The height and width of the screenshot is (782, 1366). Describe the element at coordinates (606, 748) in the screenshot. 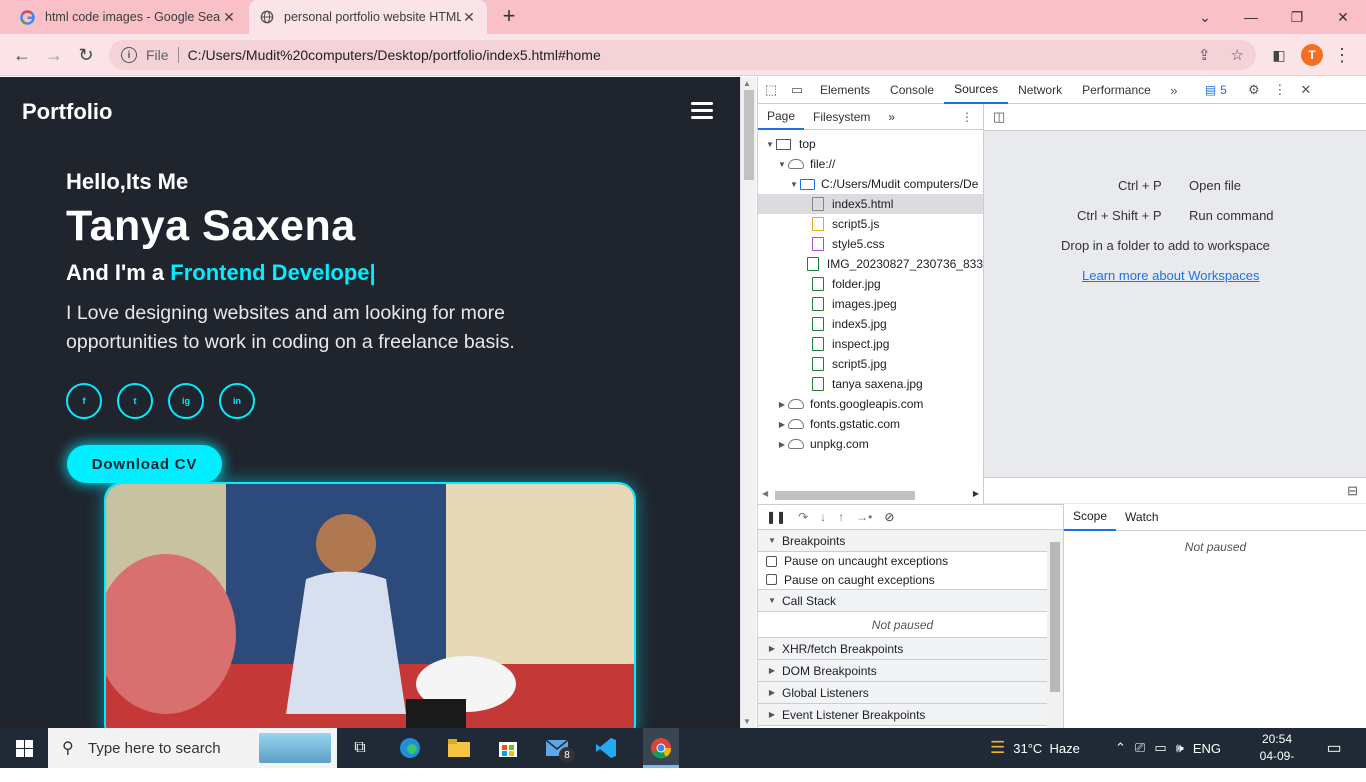

I see `vscode-icon` at that location.